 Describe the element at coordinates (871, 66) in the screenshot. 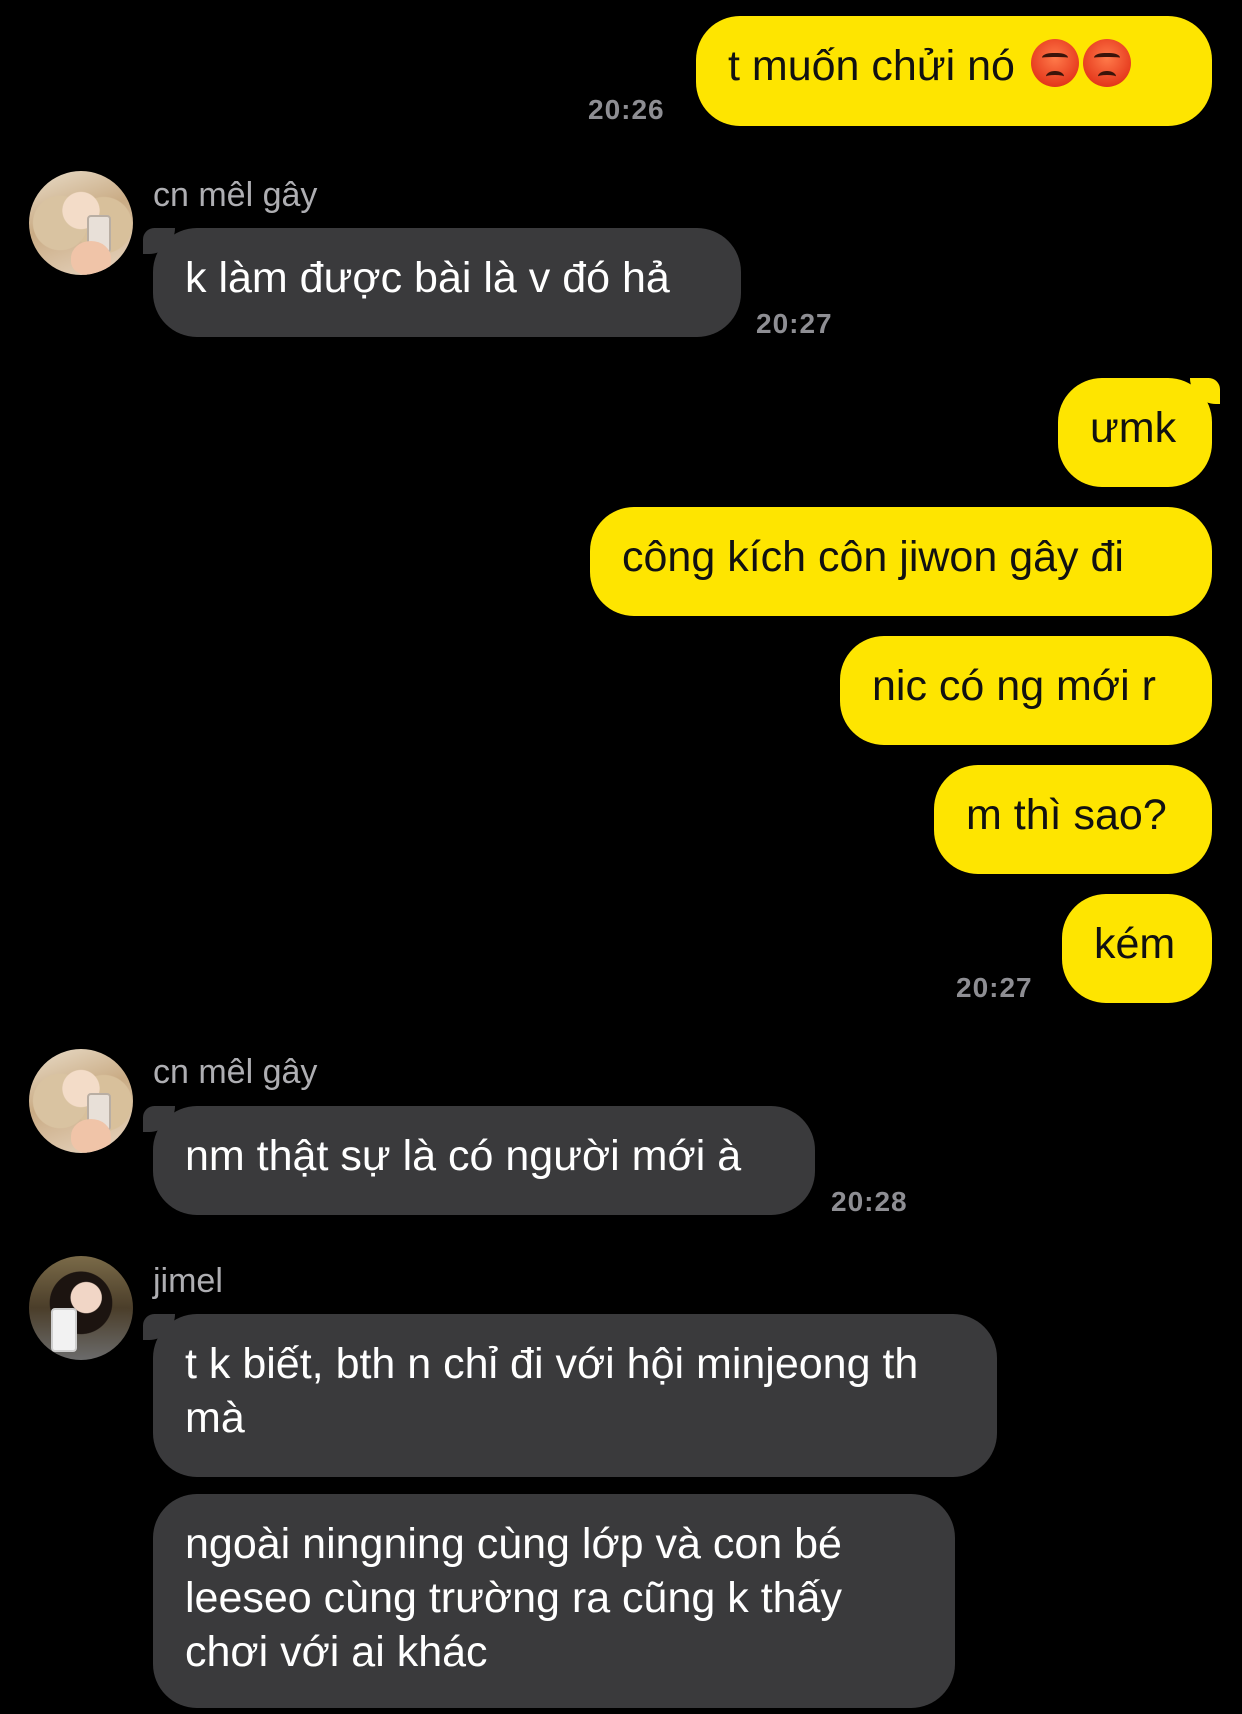

I see `message-text: t muốn chửi nó` at that location.